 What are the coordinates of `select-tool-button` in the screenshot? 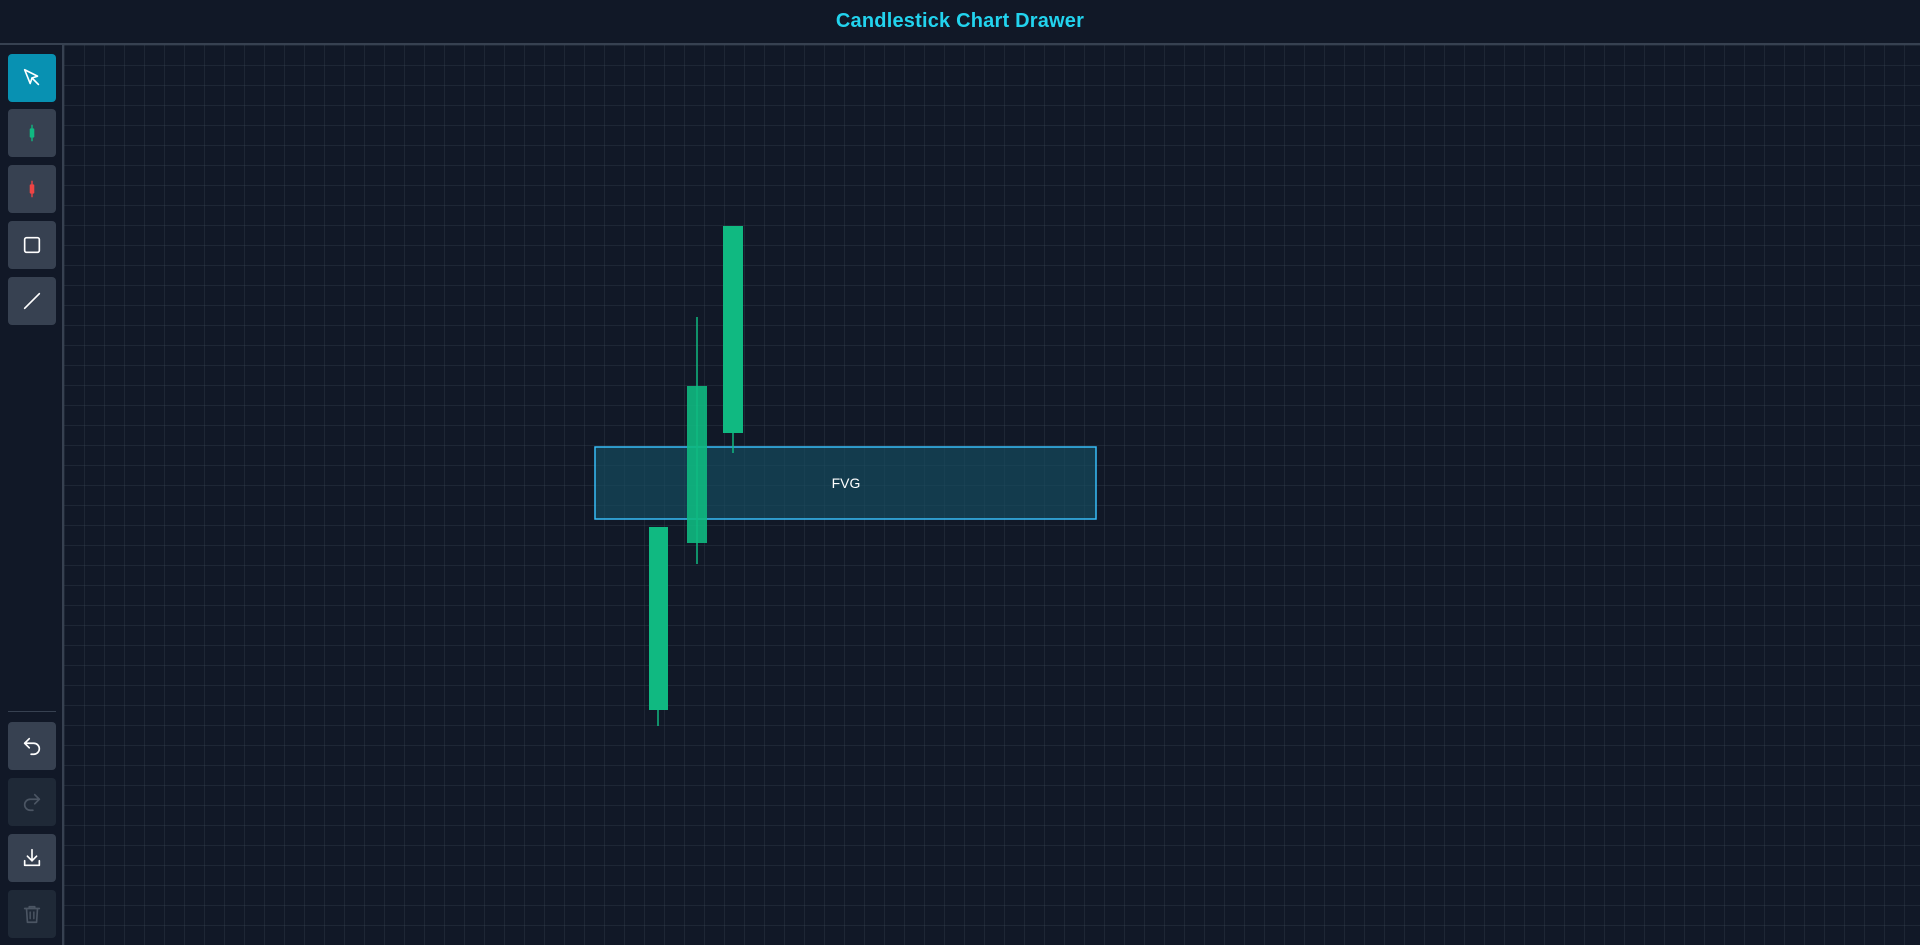 It's located at (32, 78).